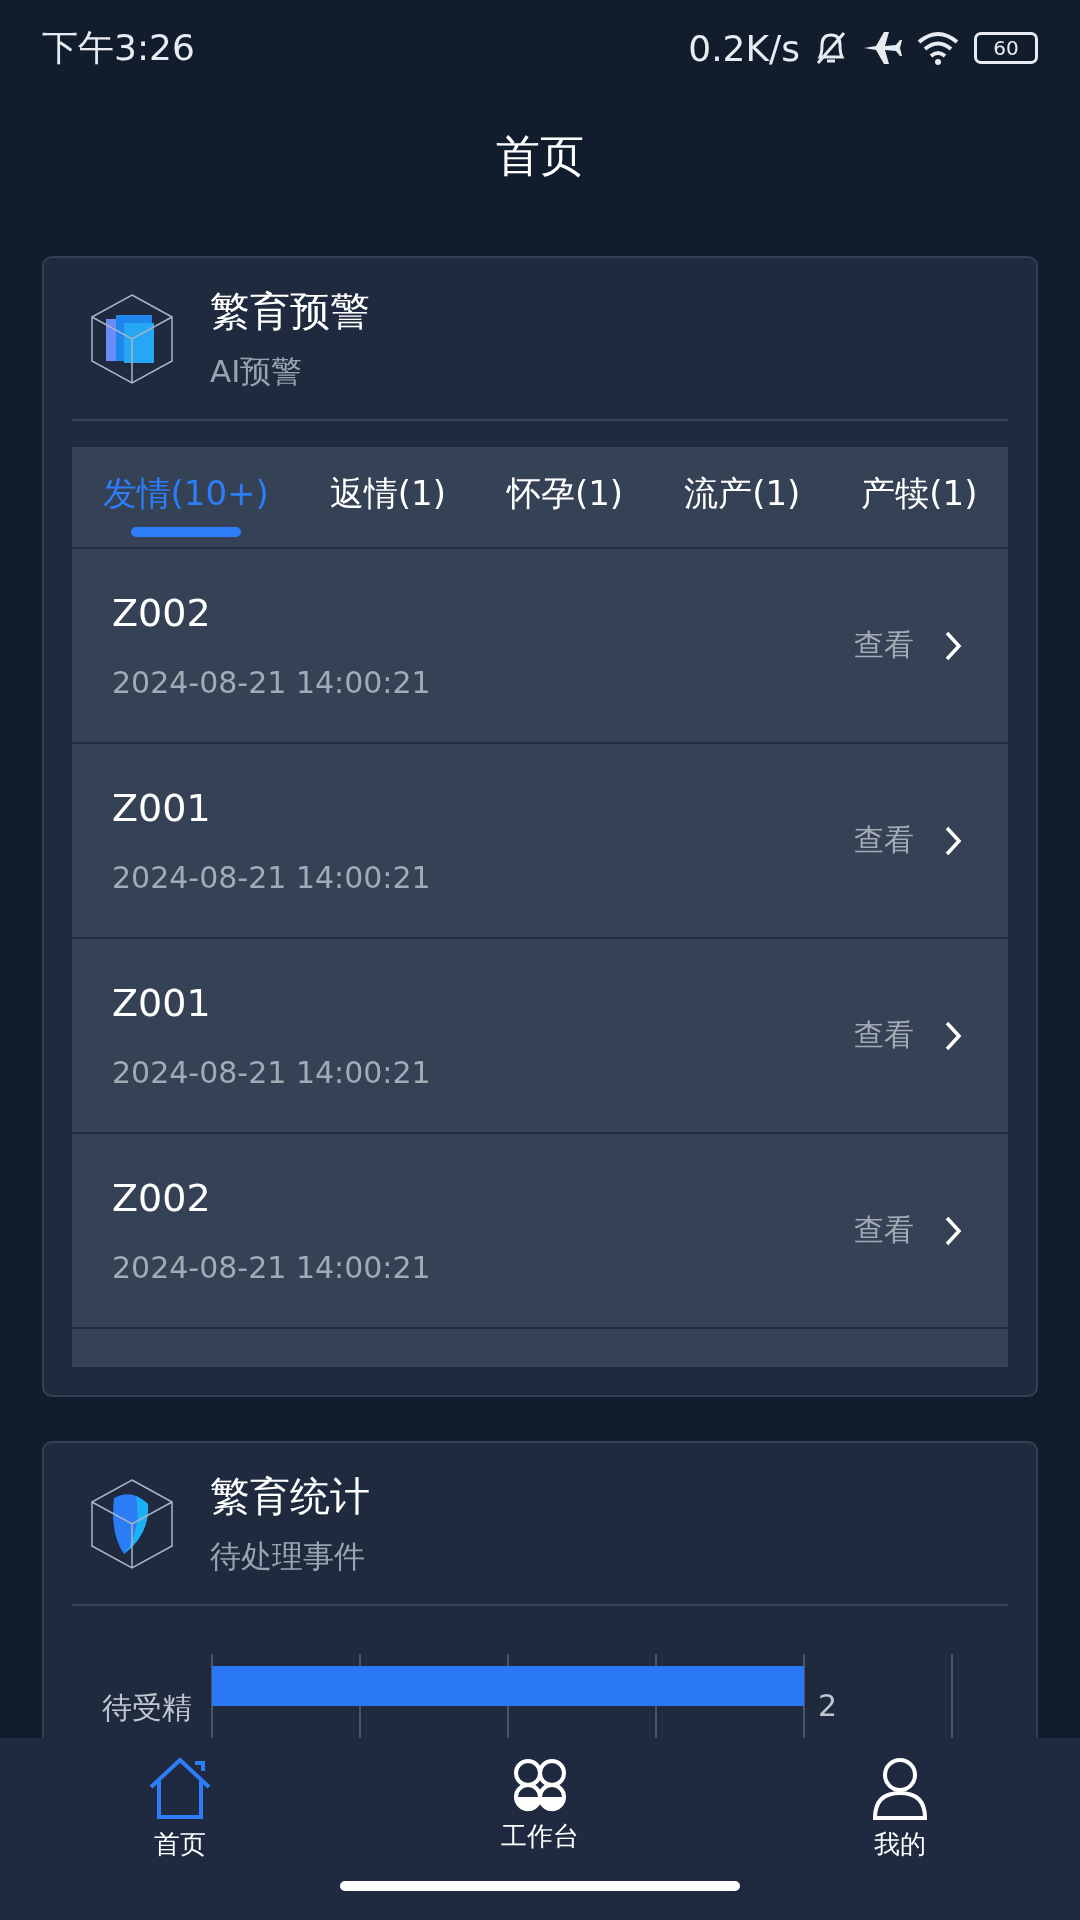 The height and width of the screenshot is (1920, 1080). What do you see at coordinates (540, 1348) in the screenshot?
I see `alert-row` at bounding box center [540, 1348].